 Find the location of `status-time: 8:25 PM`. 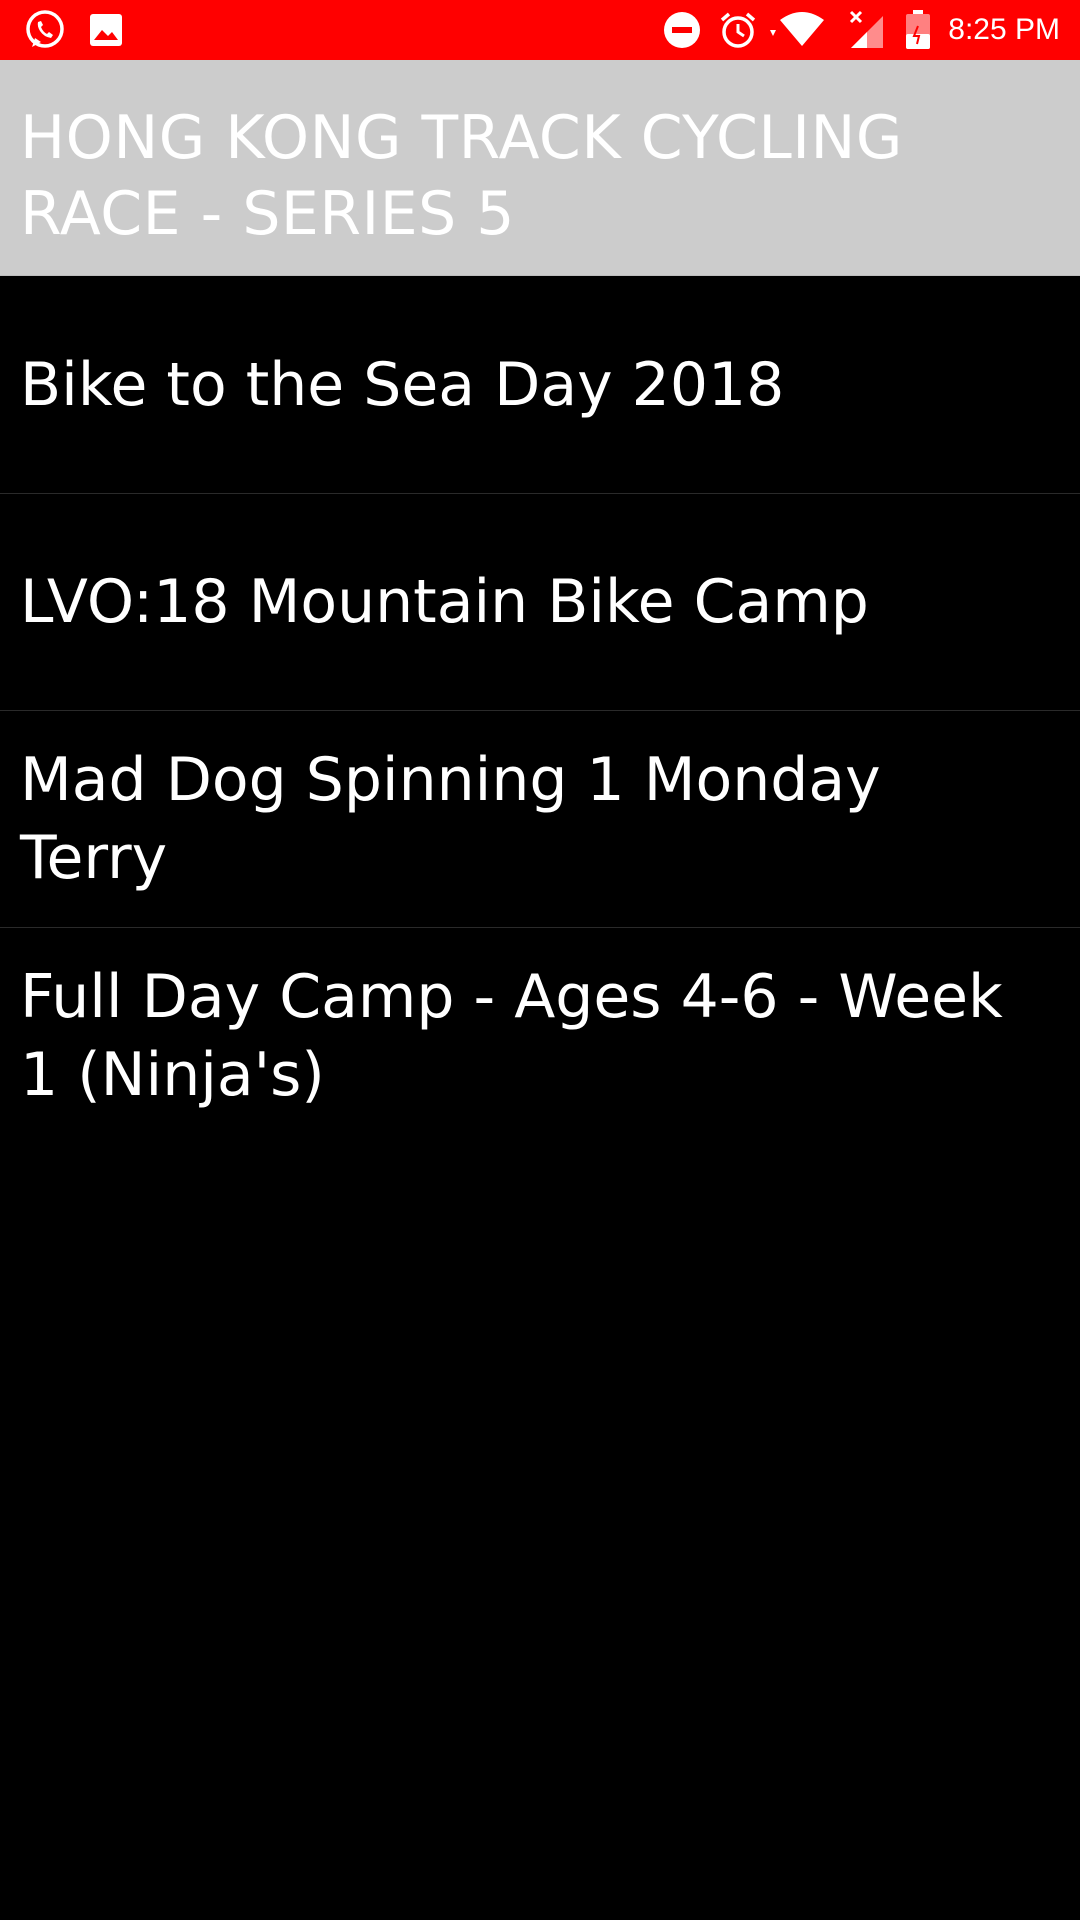

status-time: 8:25 PM is located at coordinates (1004, 29).